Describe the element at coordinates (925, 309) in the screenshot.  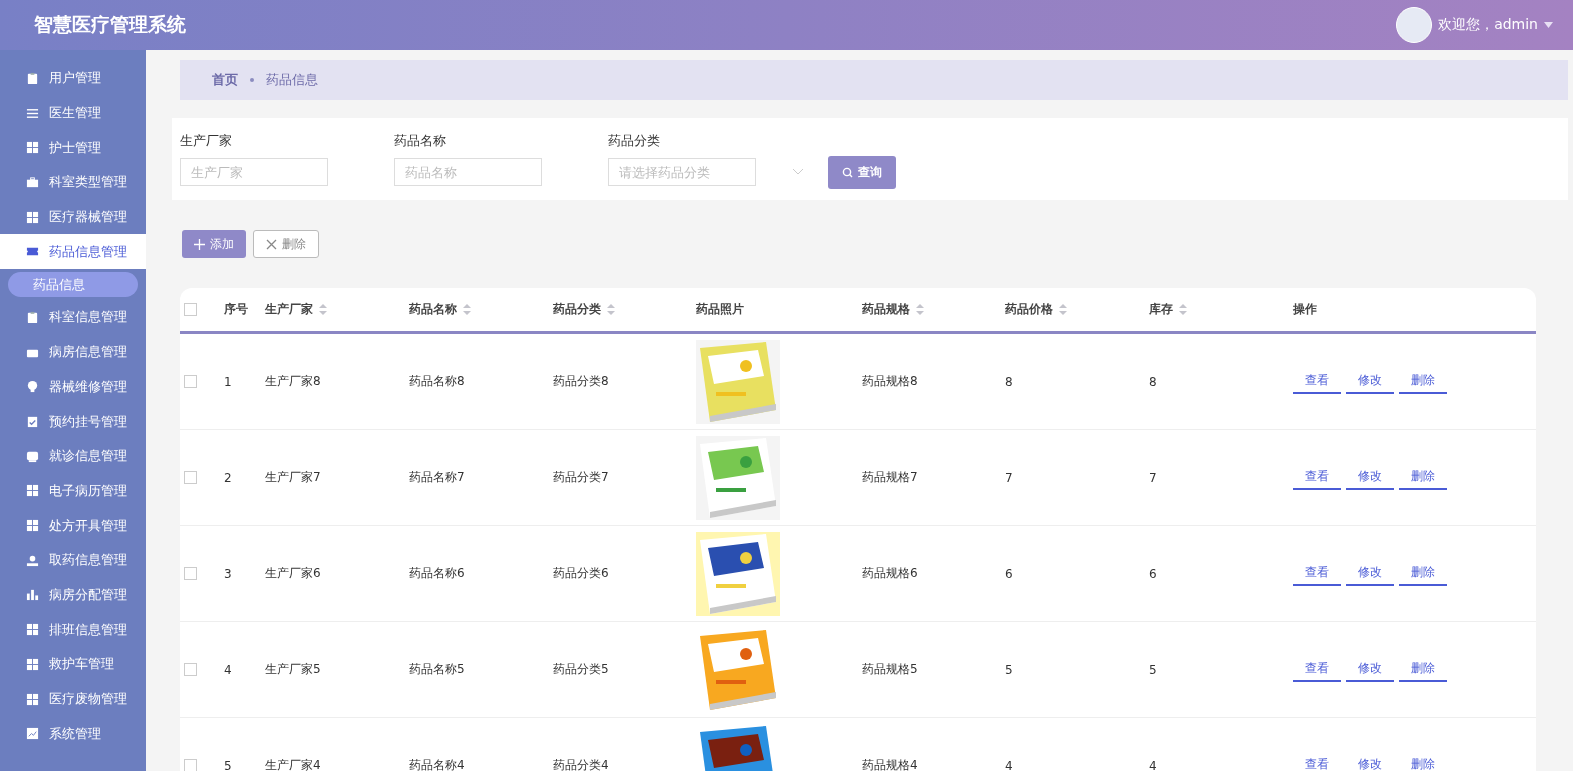
I see `column-header: 药品规格` at that location.